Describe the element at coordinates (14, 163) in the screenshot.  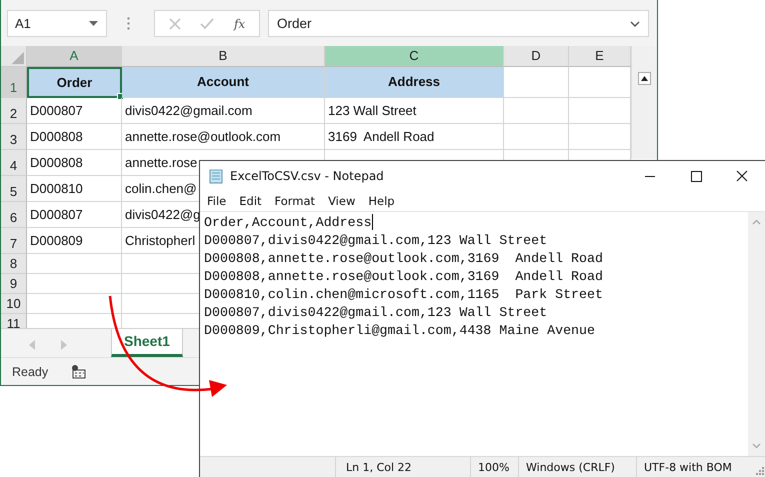
I see `row-header: 4` at that location.